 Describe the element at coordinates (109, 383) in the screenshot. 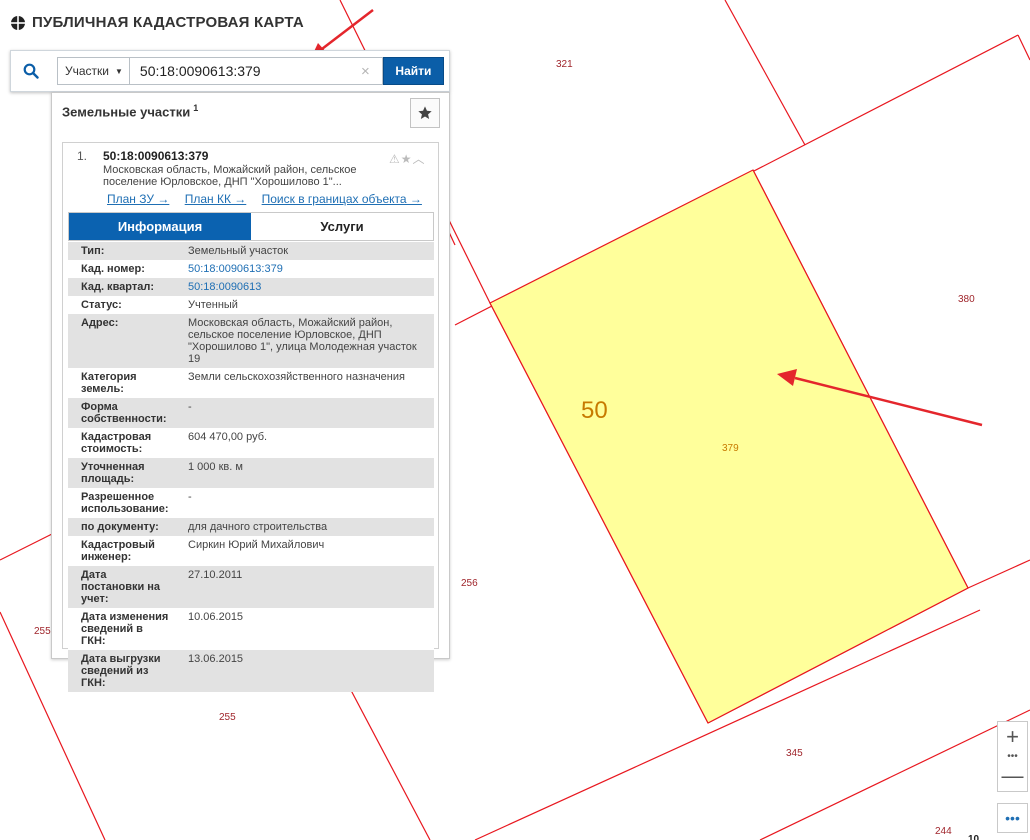

I see `field-label: Категория земель:` at that location.